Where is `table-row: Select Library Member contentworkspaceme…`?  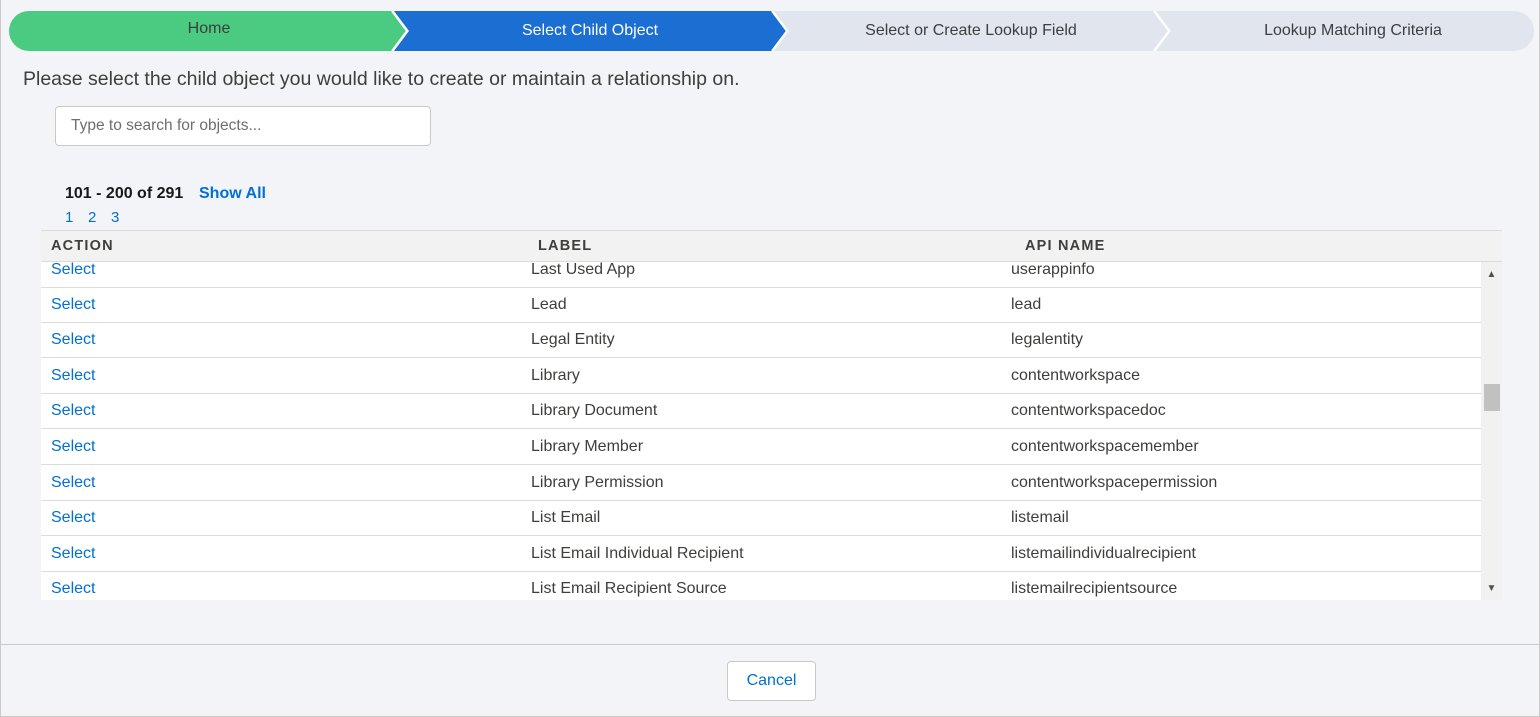
table-row: Select Library Member contentworkspaceme… is located at coordinates (761, 447).